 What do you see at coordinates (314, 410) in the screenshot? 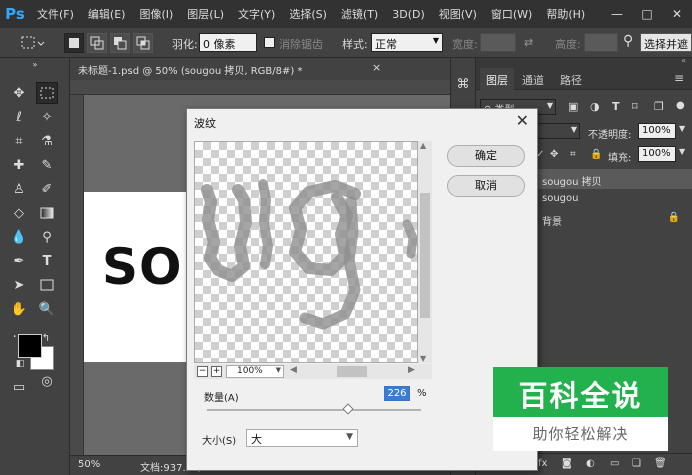
I see `amount-slider-track` at bounding box center [314, 410].